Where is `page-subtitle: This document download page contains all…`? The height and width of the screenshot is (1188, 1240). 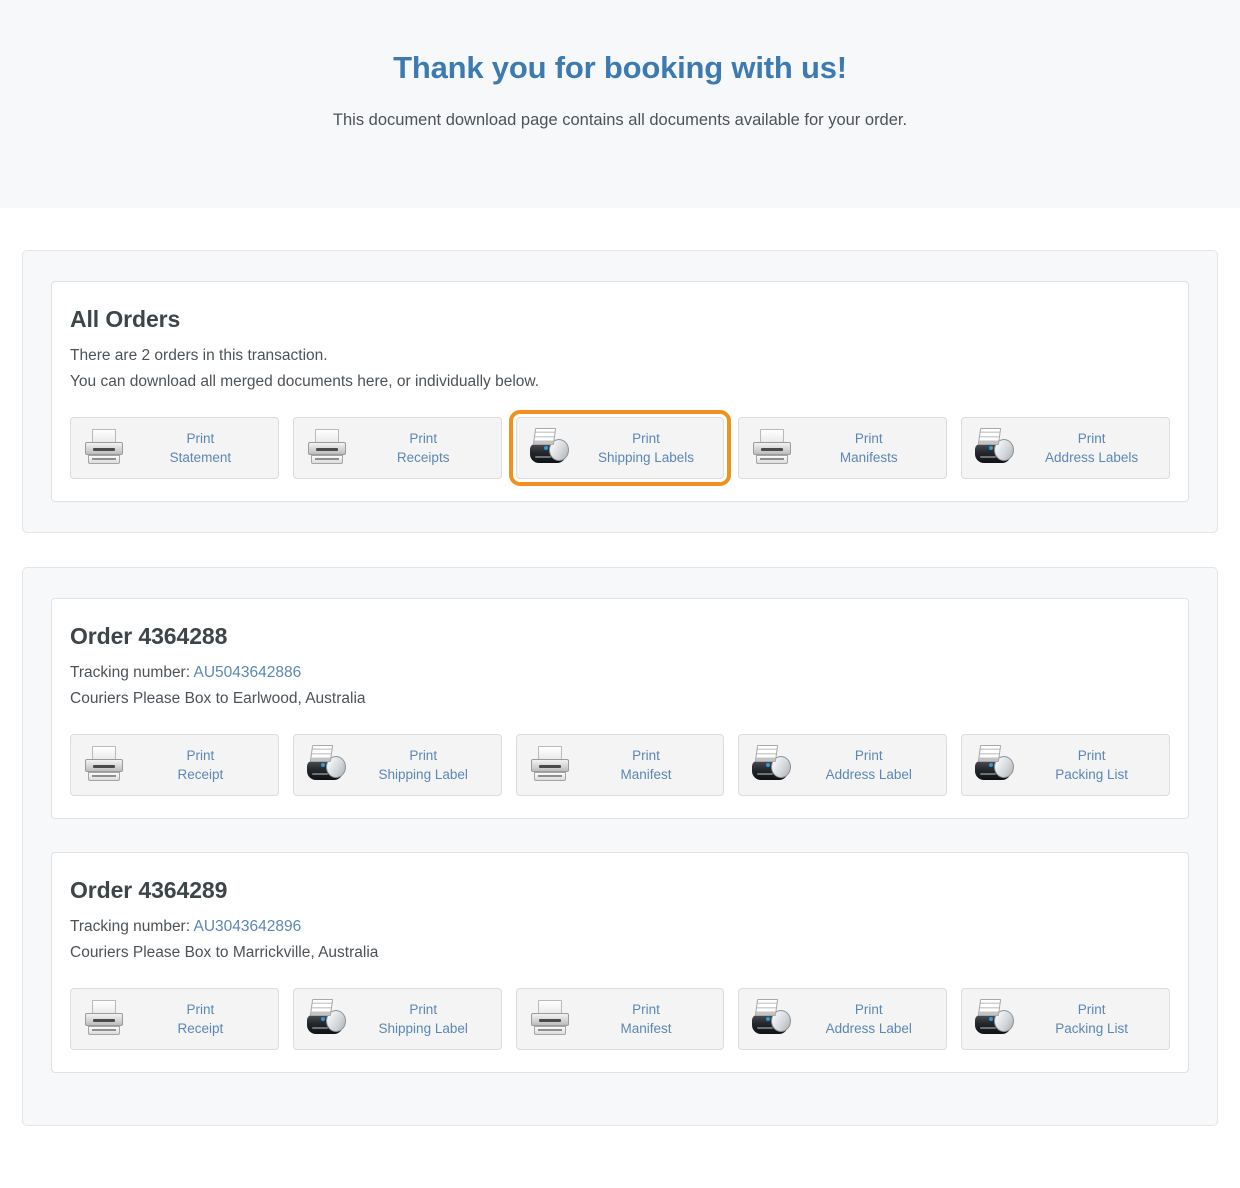
page-subtitle: This document download page contains all… is located at coordinates (620, 120).